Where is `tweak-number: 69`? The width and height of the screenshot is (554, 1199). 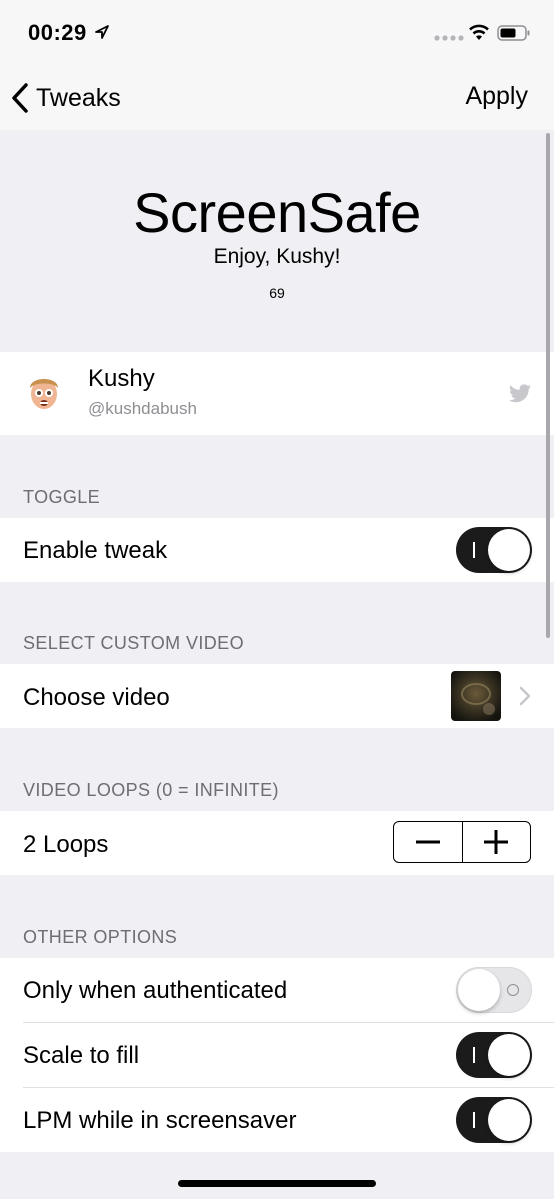
tweak-number: 69 is located at coordinates (277, 293).